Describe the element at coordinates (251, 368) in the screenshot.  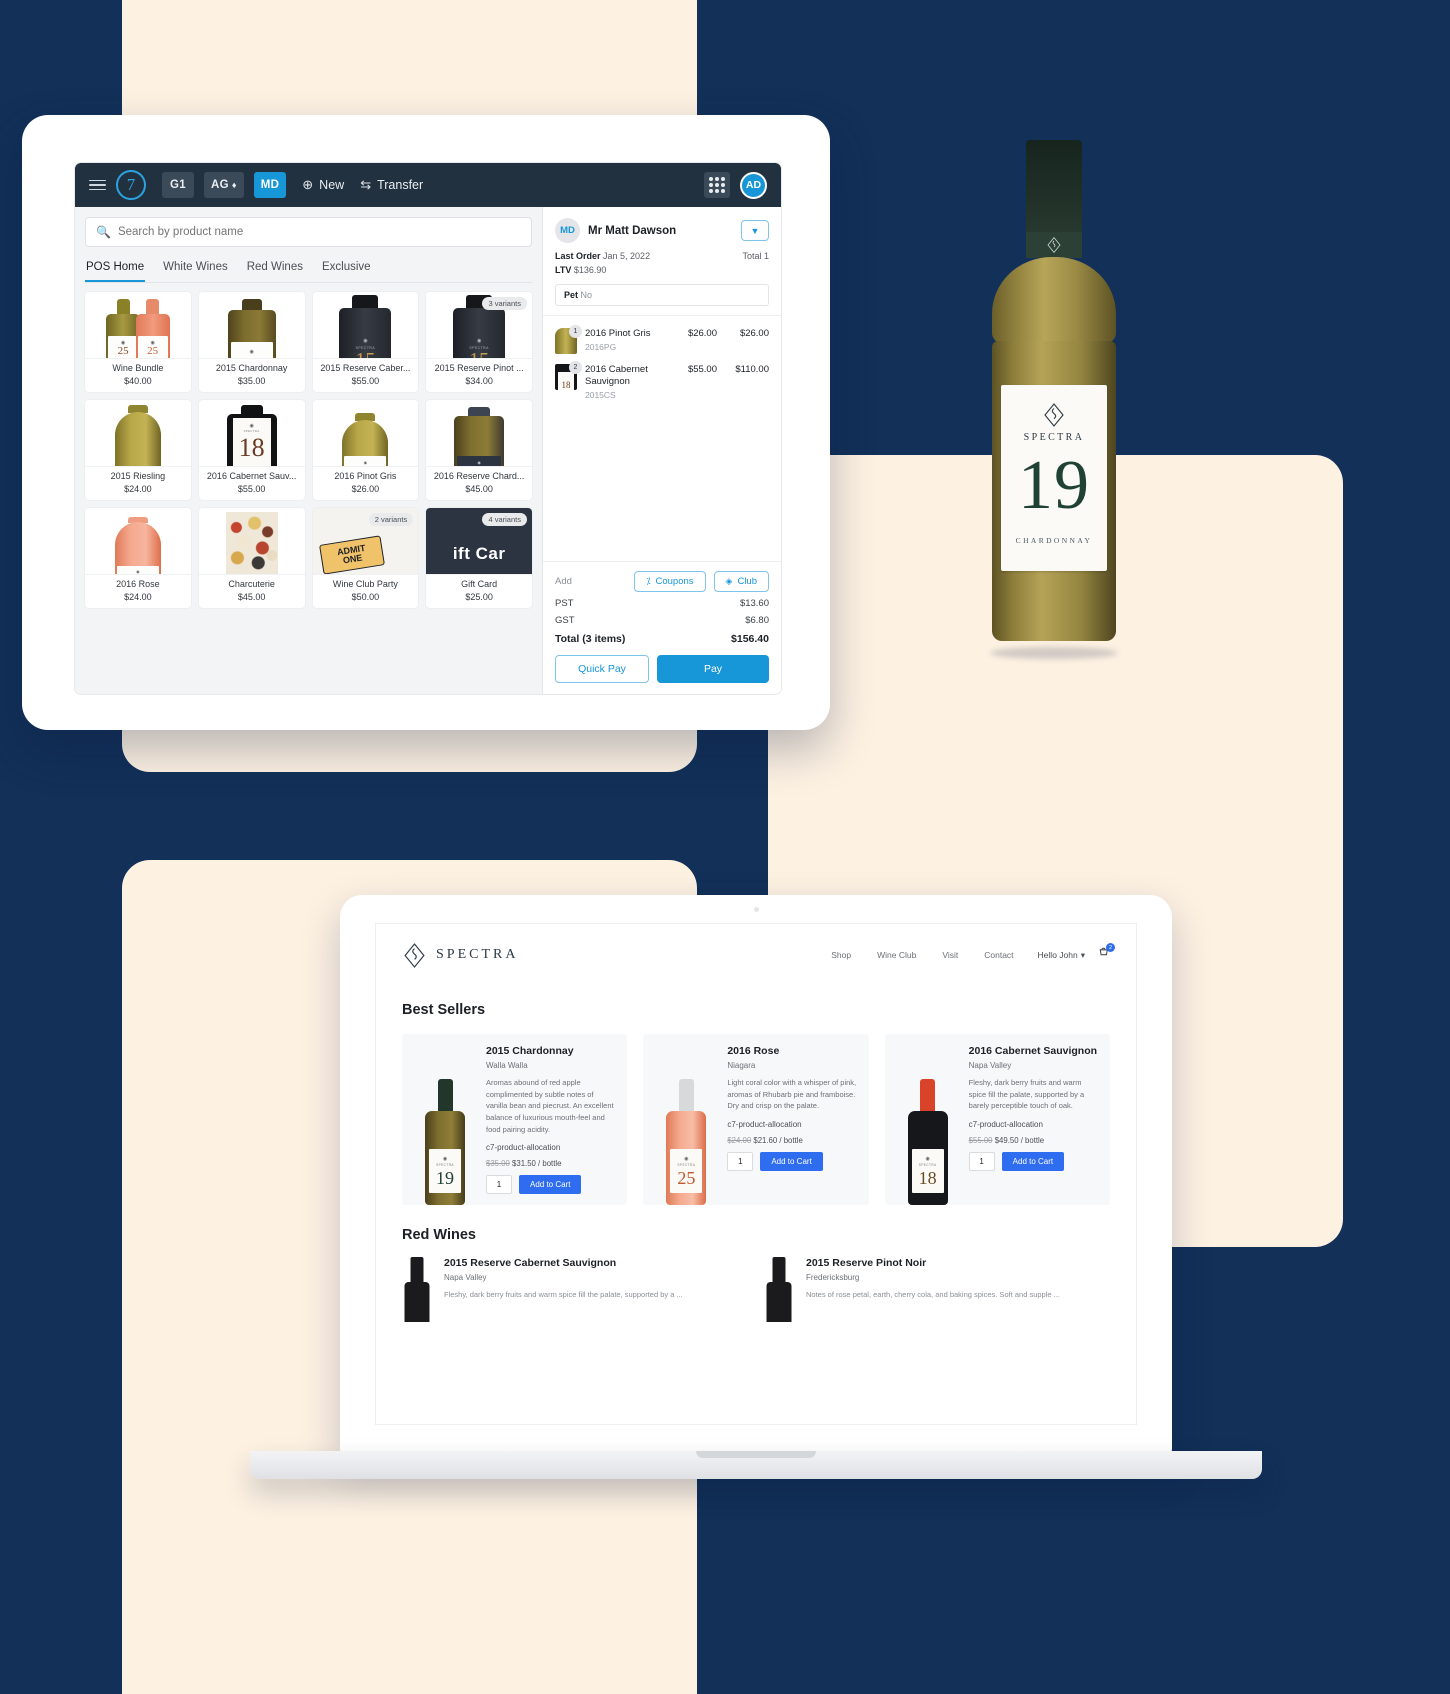
I see `product-name: 2015 Chardonnay` at that location.